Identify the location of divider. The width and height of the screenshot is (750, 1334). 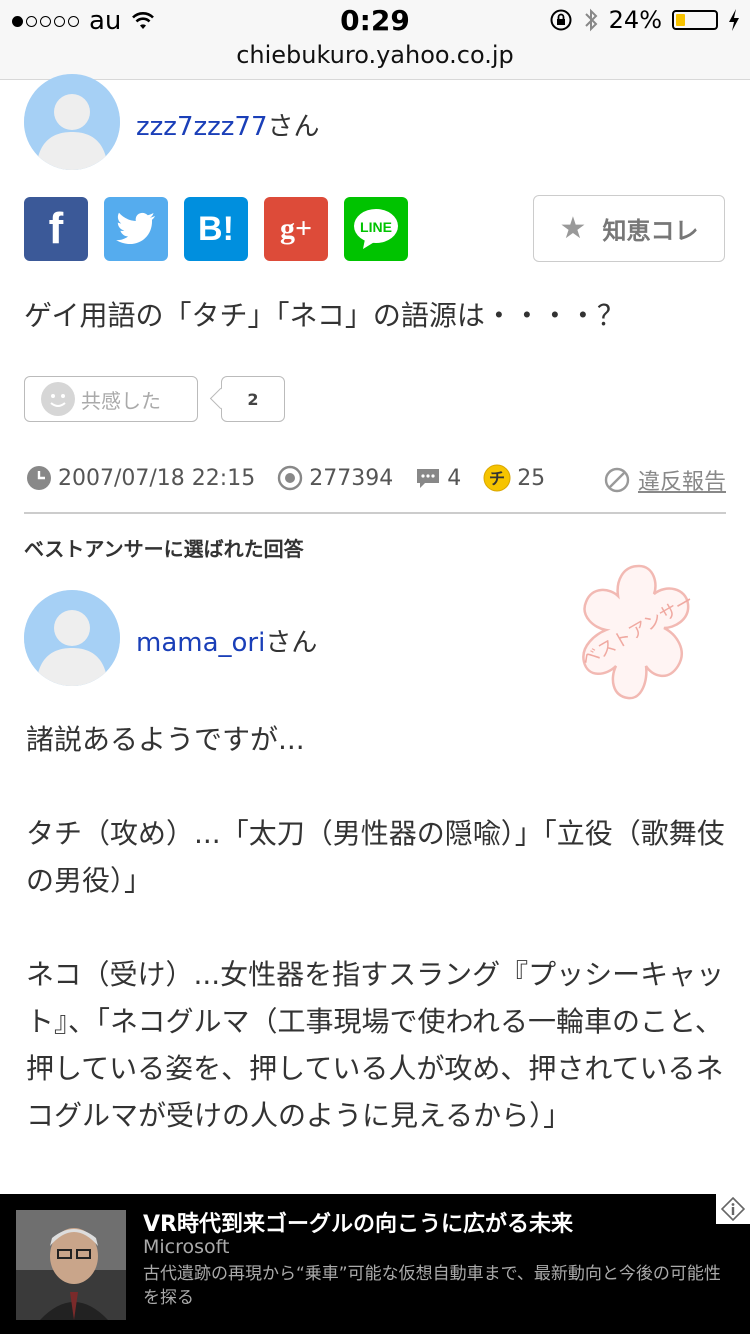
(375, 513).